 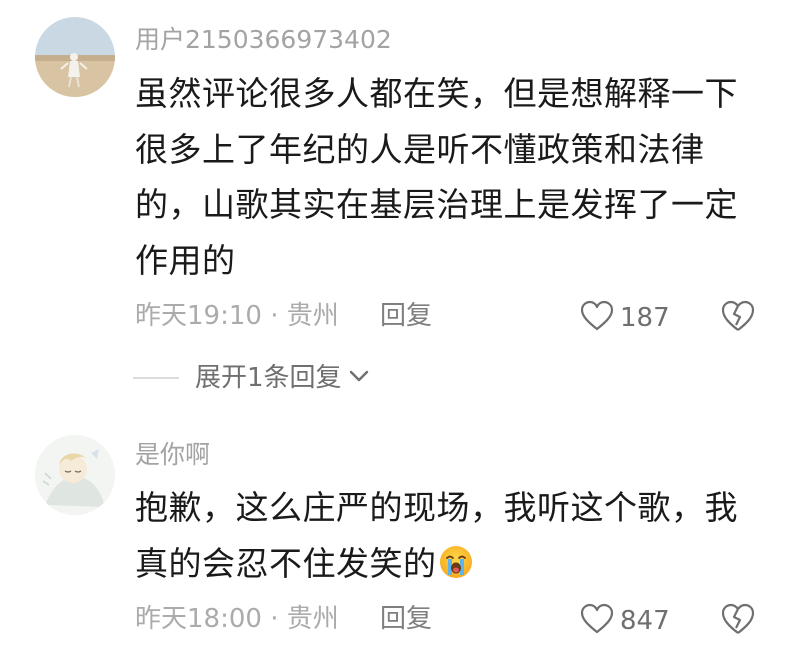 What do you see at coordinates (456, 559) in the screenshot?
I see `crying-face-emoji-icon` at bounding box center [456, 559].